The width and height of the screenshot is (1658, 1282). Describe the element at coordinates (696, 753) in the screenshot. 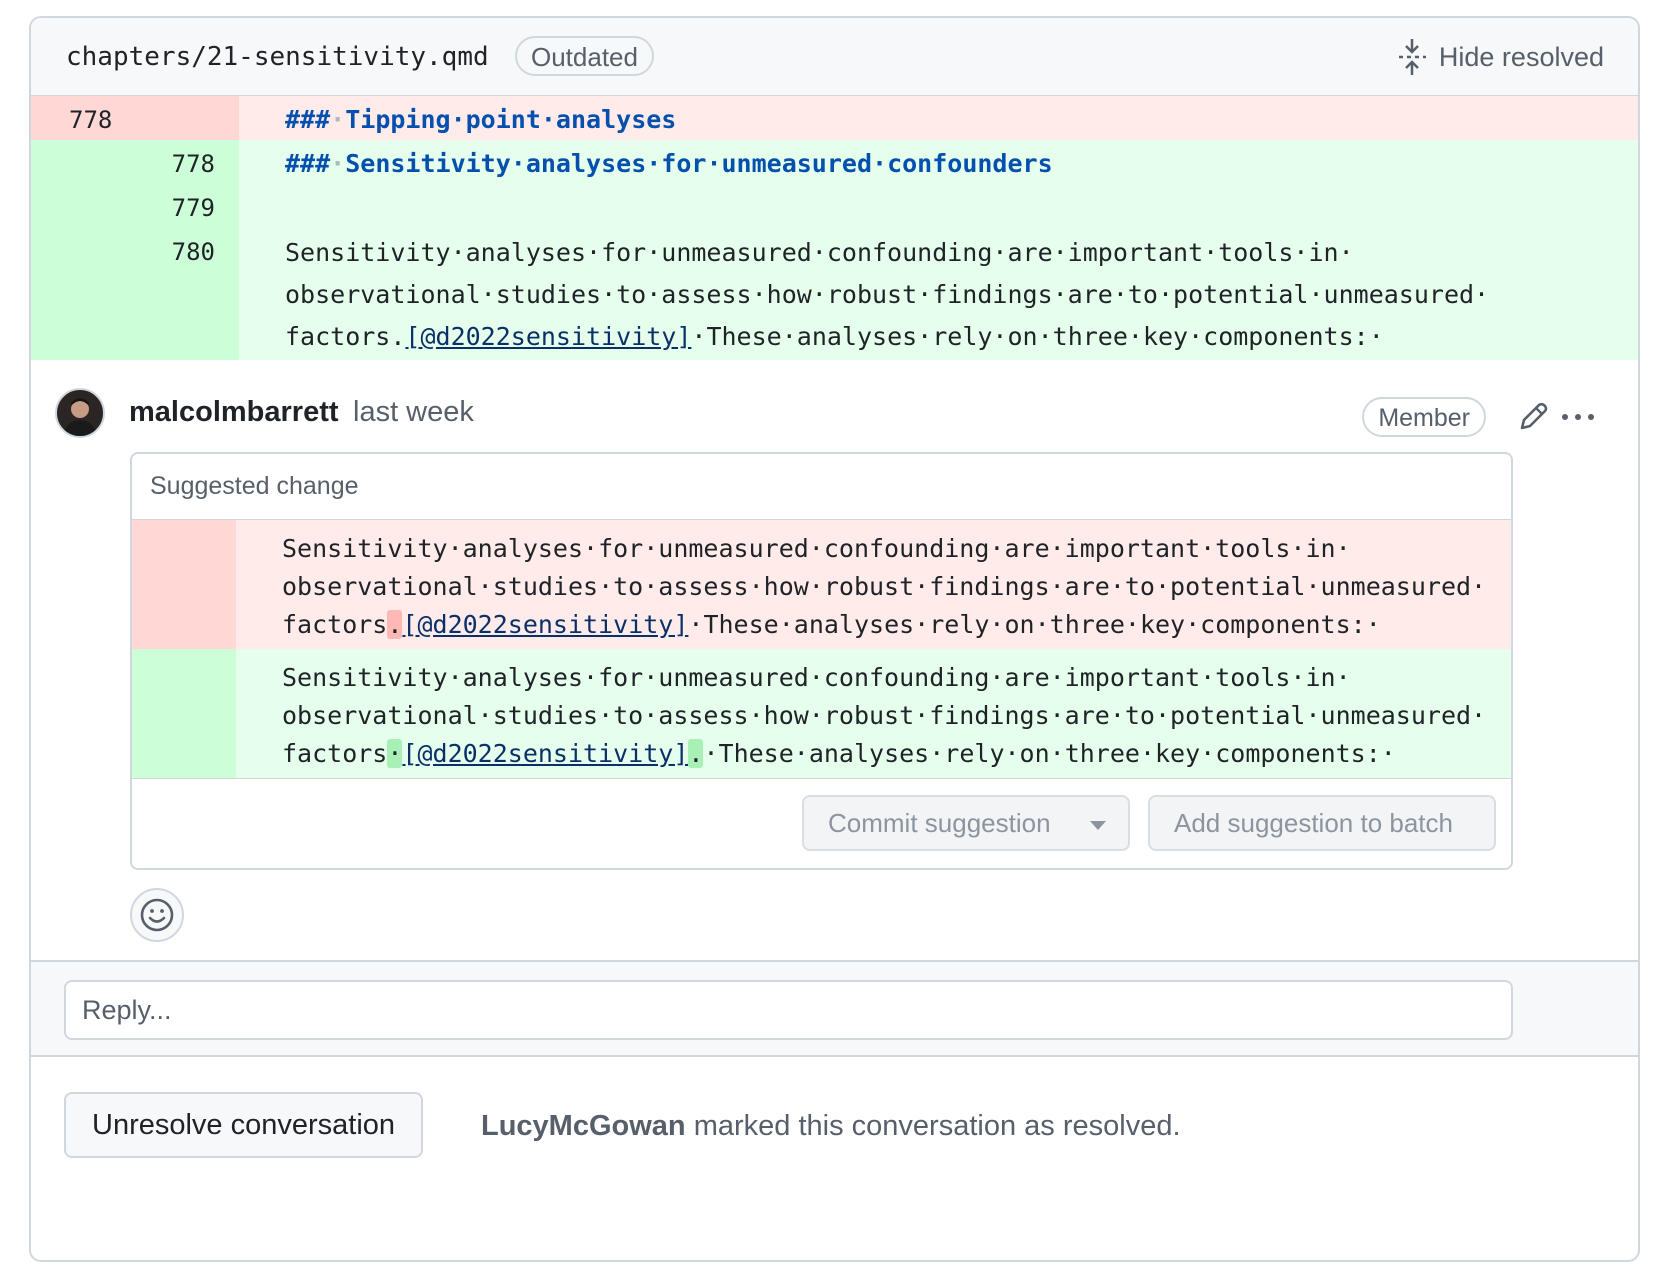

I see `added-char-highlight: .` at that location.